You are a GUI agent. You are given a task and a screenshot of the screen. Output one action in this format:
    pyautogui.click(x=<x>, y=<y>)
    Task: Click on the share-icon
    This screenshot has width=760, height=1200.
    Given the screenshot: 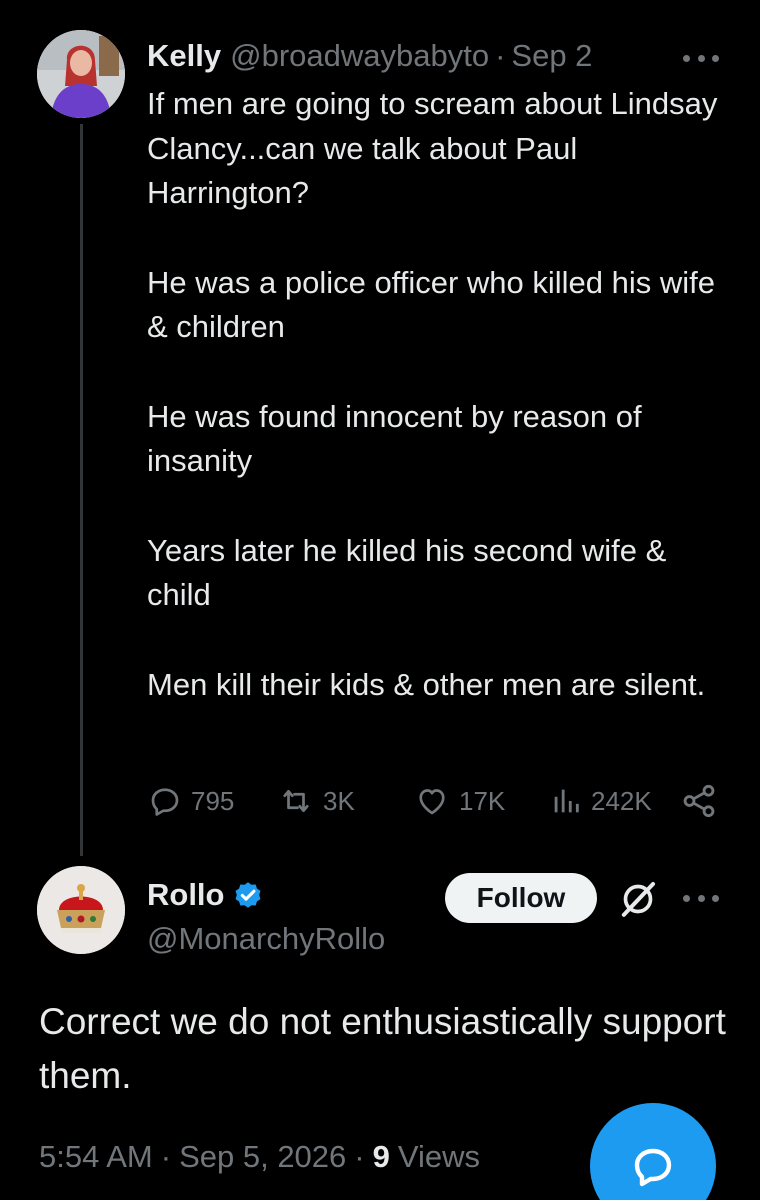 What is the action you would take?
    pyautogui.click(x=699, y=801)
    